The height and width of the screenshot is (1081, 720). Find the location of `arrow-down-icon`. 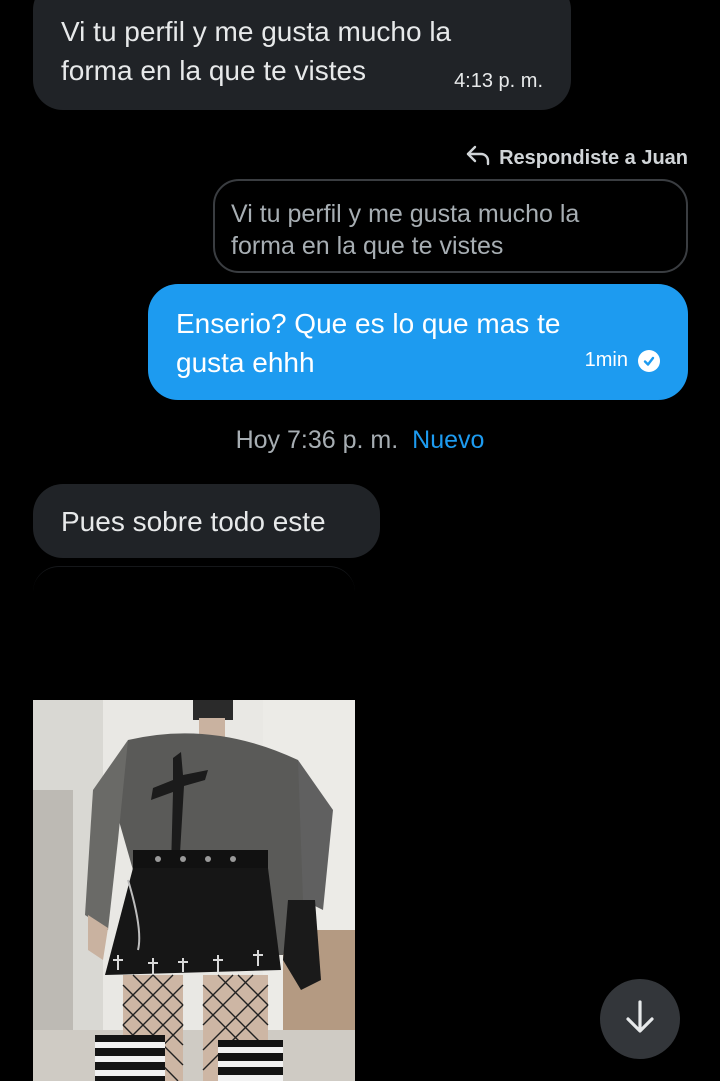

arrow-down-icon is located at coordinates (640, 1019).